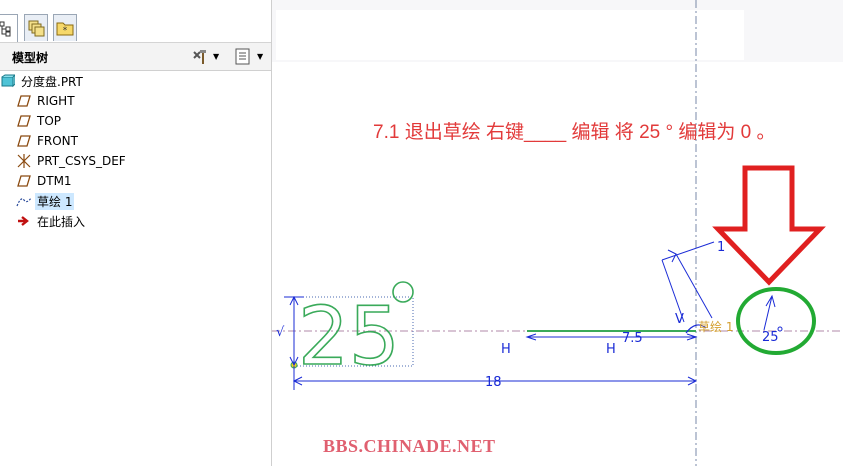 The height and width of the screenshot is (466, 843). I want to click on tree-item-sketch: 草绘 1, so click(45, 201).